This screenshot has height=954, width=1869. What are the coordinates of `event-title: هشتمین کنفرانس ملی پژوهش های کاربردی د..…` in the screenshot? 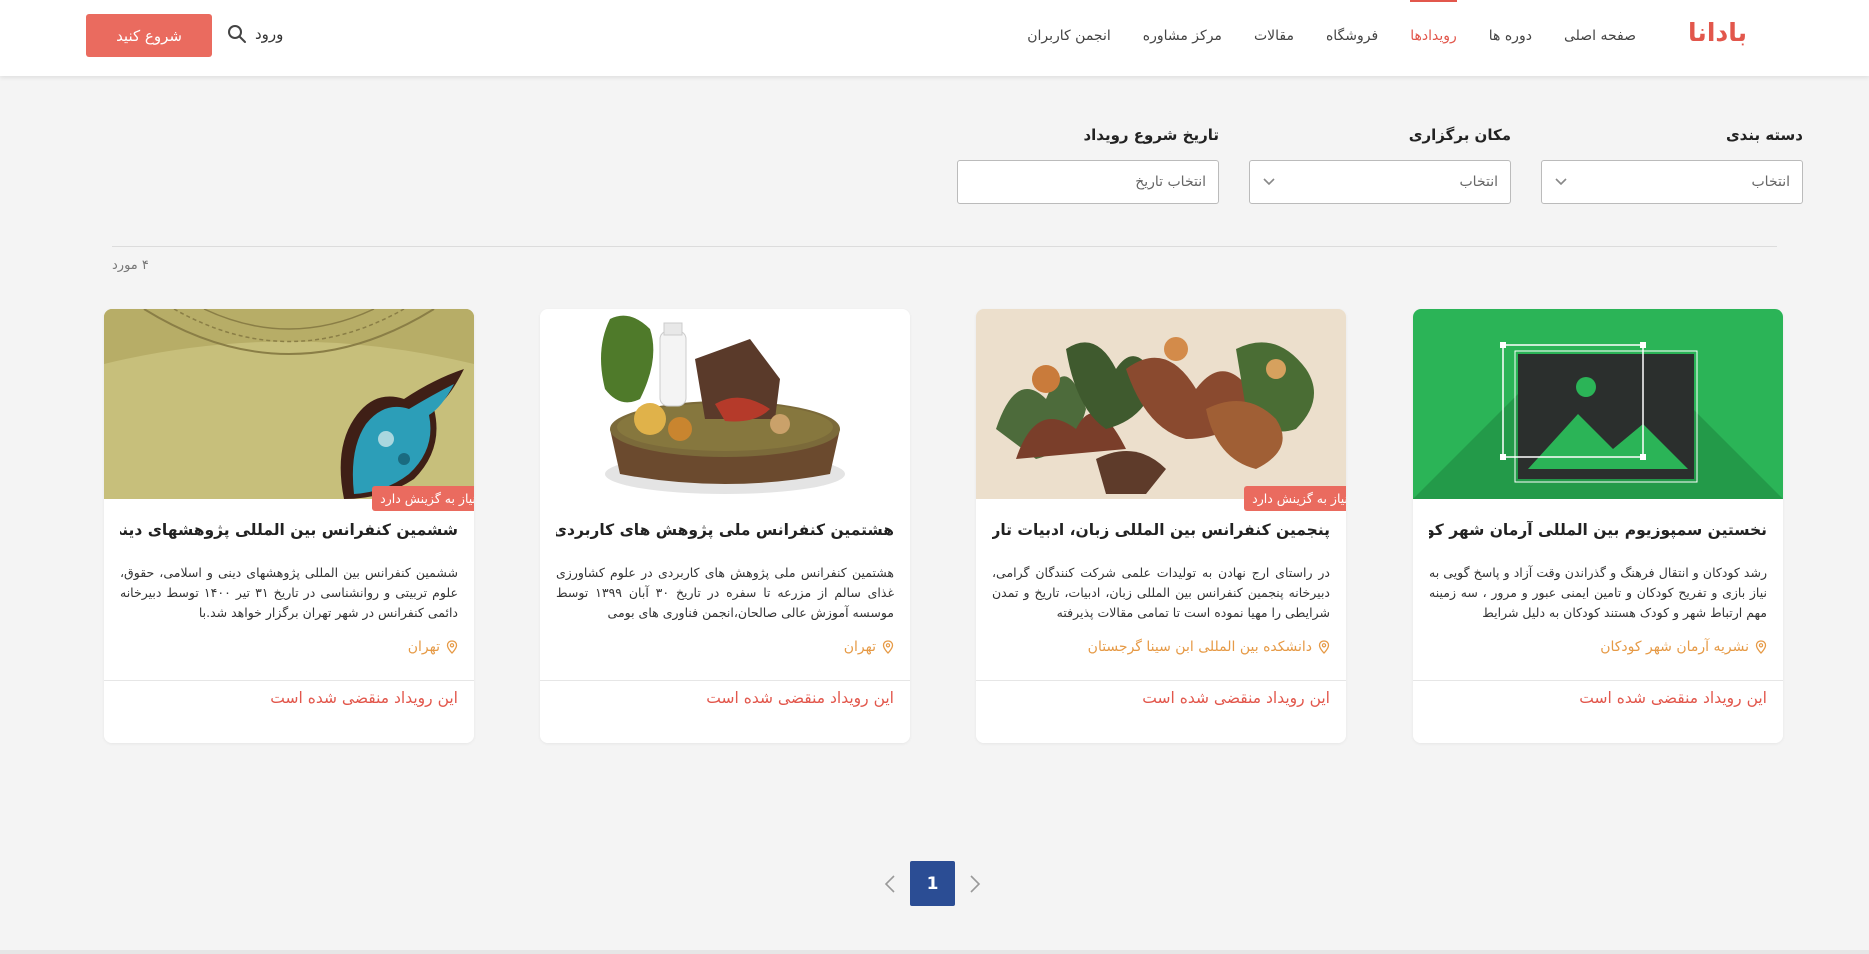 It's located at (725, 530).